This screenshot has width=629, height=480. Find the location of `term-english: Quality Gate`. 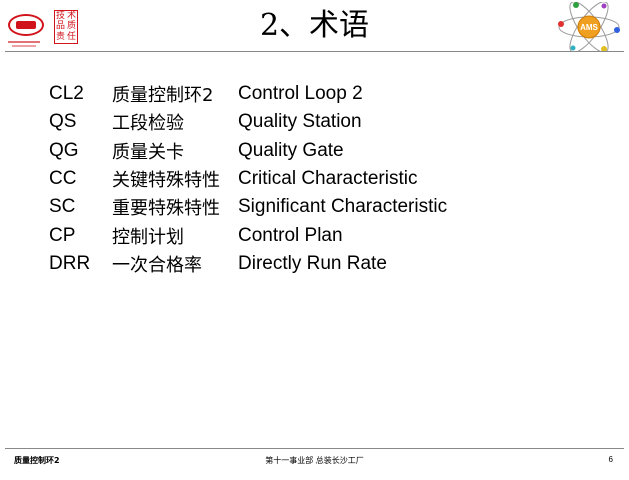

term-english: Quality Gate is located at coordinates (291, 150).